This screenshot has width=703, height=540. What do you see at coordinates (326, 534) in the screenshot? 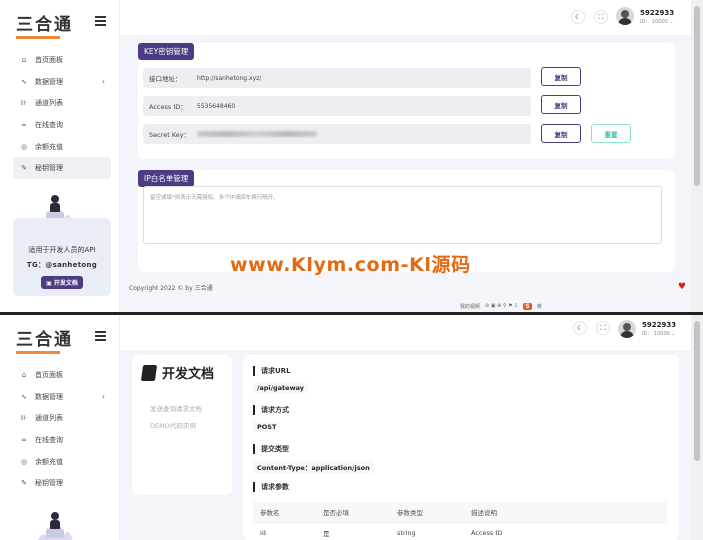
I see `table-cell: 是` at bounding box center [326, 534].